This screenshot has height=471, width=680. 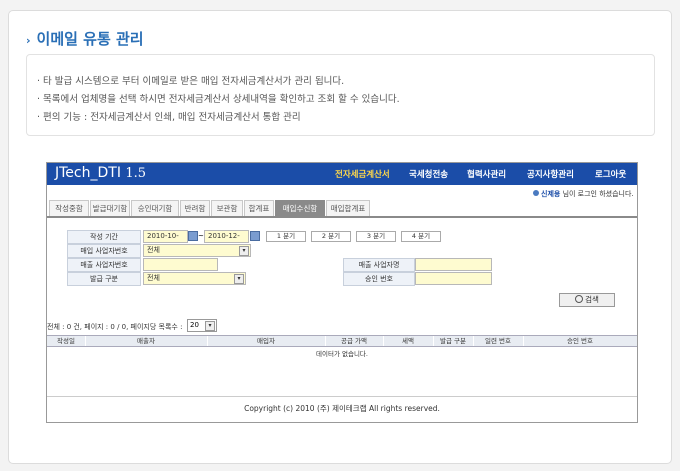 I want to click on page-title: › 이메일 유통 관리, so click(x=85, y=38).